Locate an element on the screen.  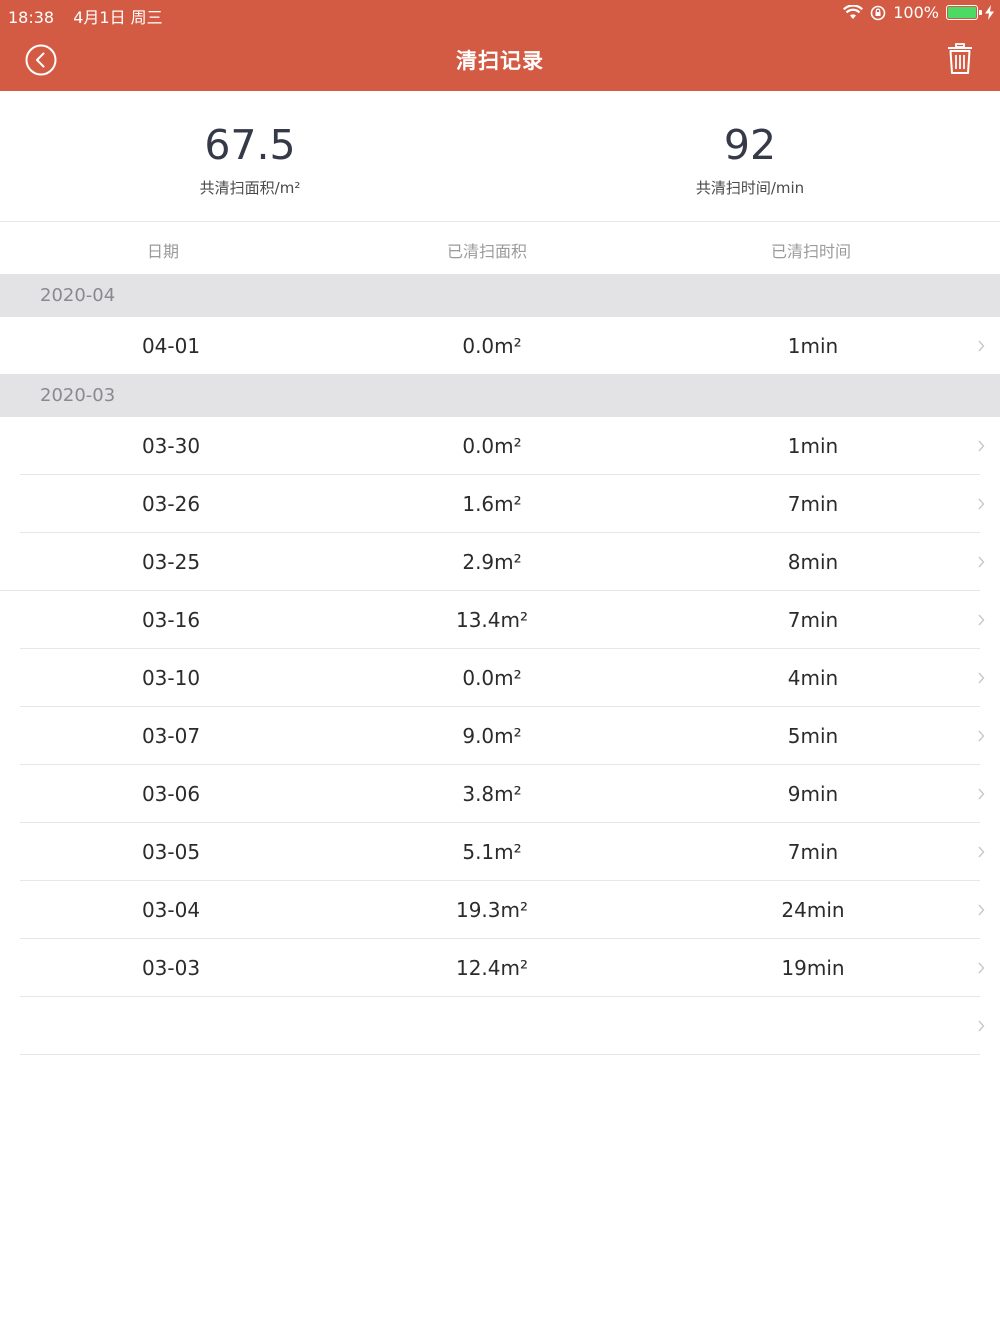
row-date: 03-25 is located at coordinates (171, 562).